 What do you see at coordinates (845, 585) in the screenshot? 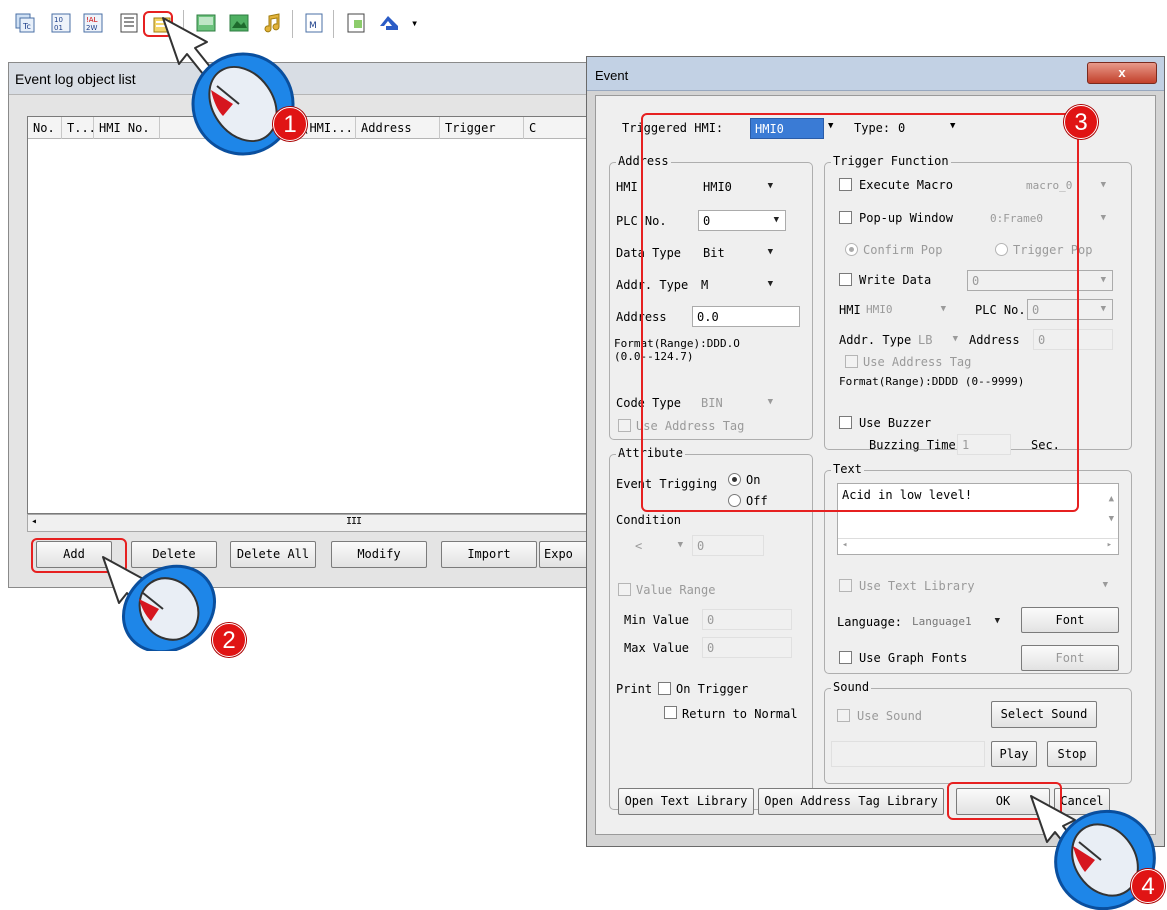
I see `use-text-library-checkbox` at bounding box center [845, 585].